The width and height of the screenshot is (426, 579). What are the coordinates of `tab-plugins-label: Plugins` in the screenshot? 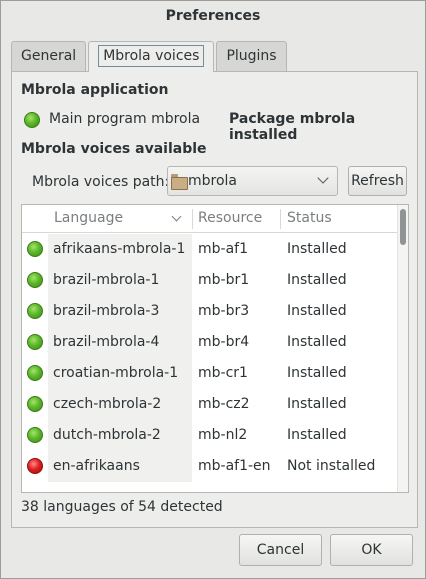 It's located at (251, 56).